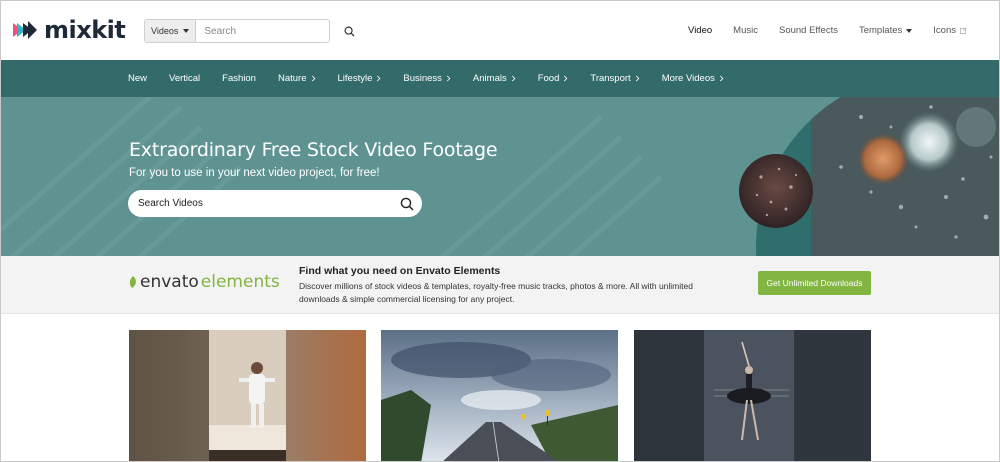 The height and width of the screenshot is (462, 1000). What do you see at coordinates (240, 282) in the screenshot?
I see `envato-logo-part2: elements` at bounding box center [240, 282].